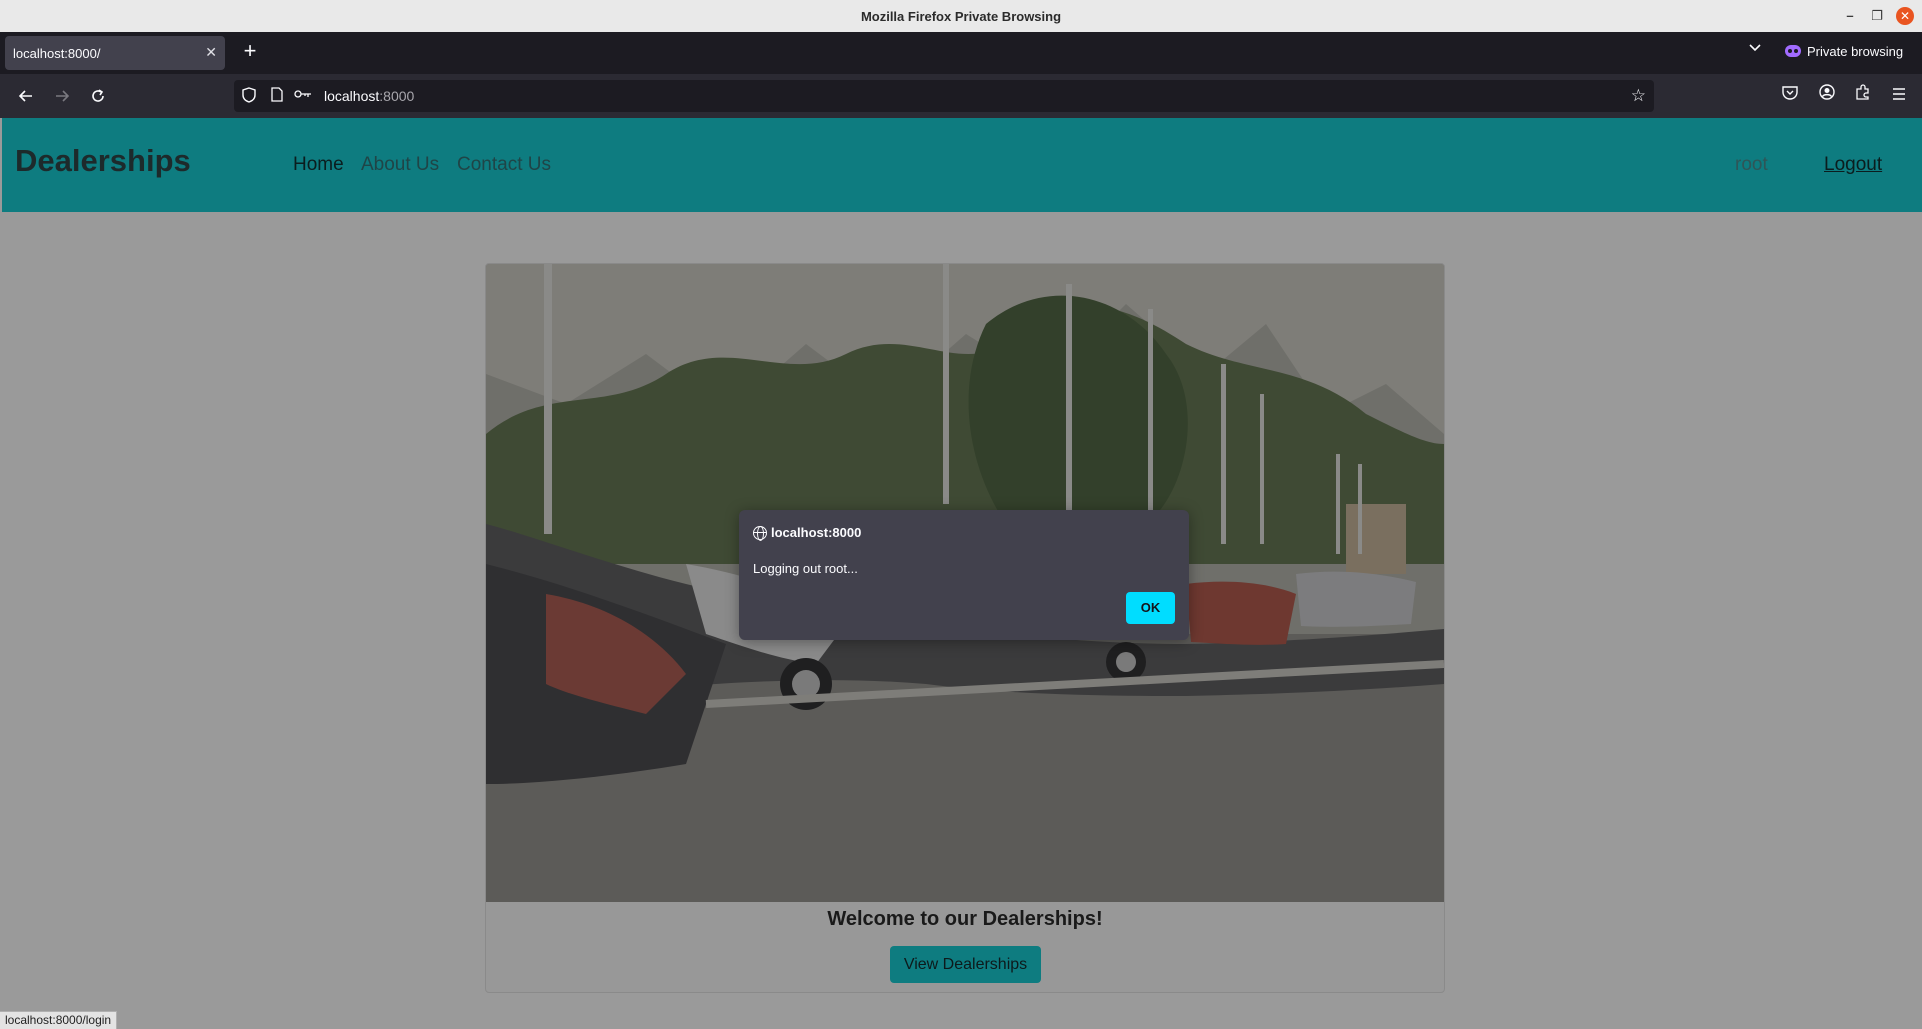 The width and height of the screenshot is (1922, 1029). Describe the element at coordinates (944, 96) in the screenshot. I see `url-bar: localhost:8000 ☆` at that location.